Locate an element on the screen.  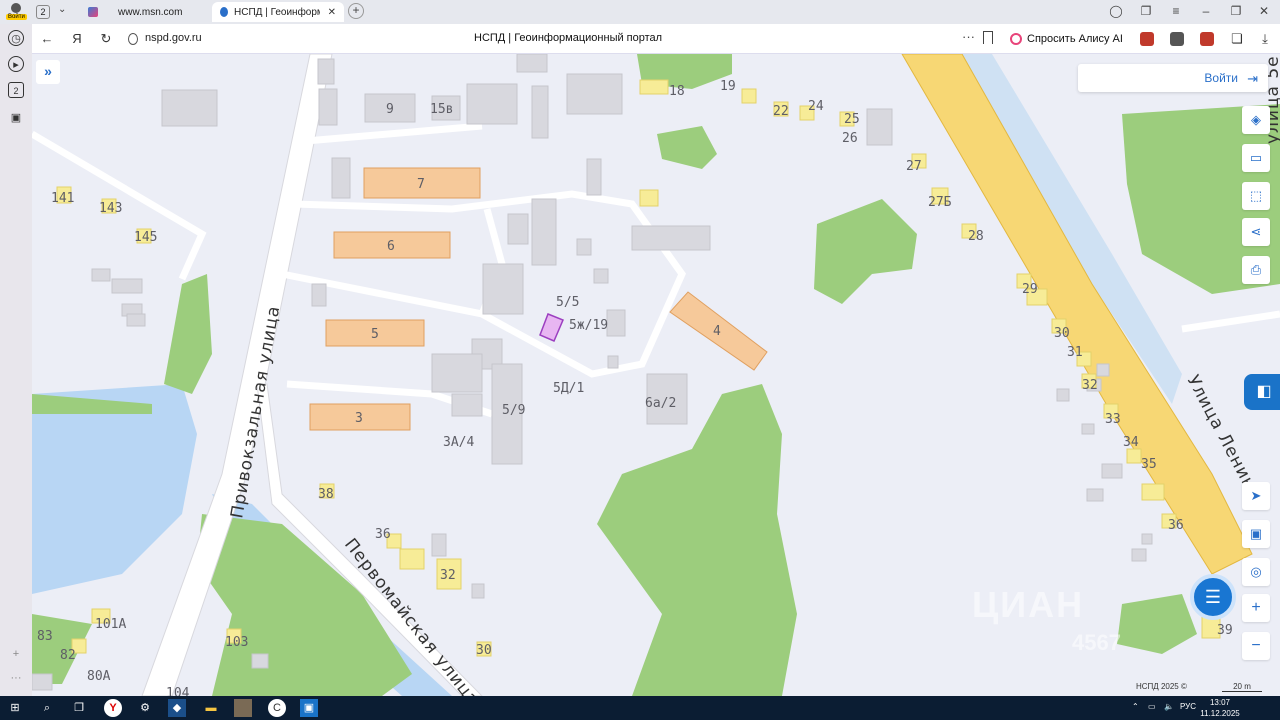
app-icon: ▣ is located at coordinates (309, 708).